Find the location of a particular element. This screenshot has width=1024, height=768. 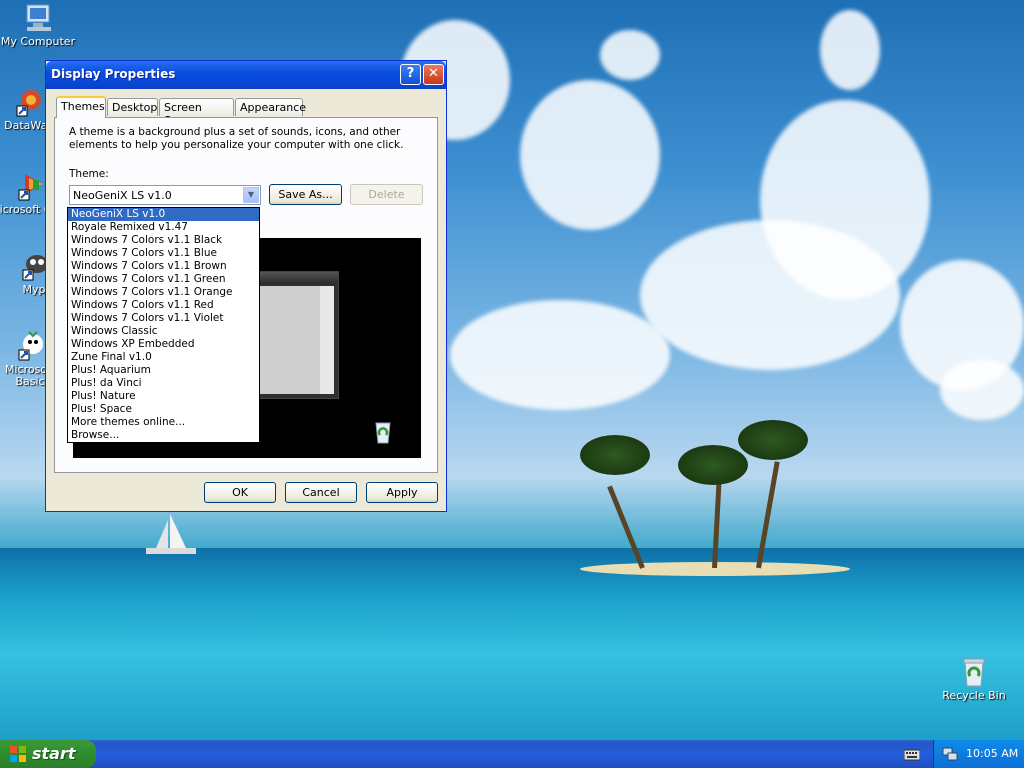

desktop-icon-label: My Computer is located at coordinates (38, 41).